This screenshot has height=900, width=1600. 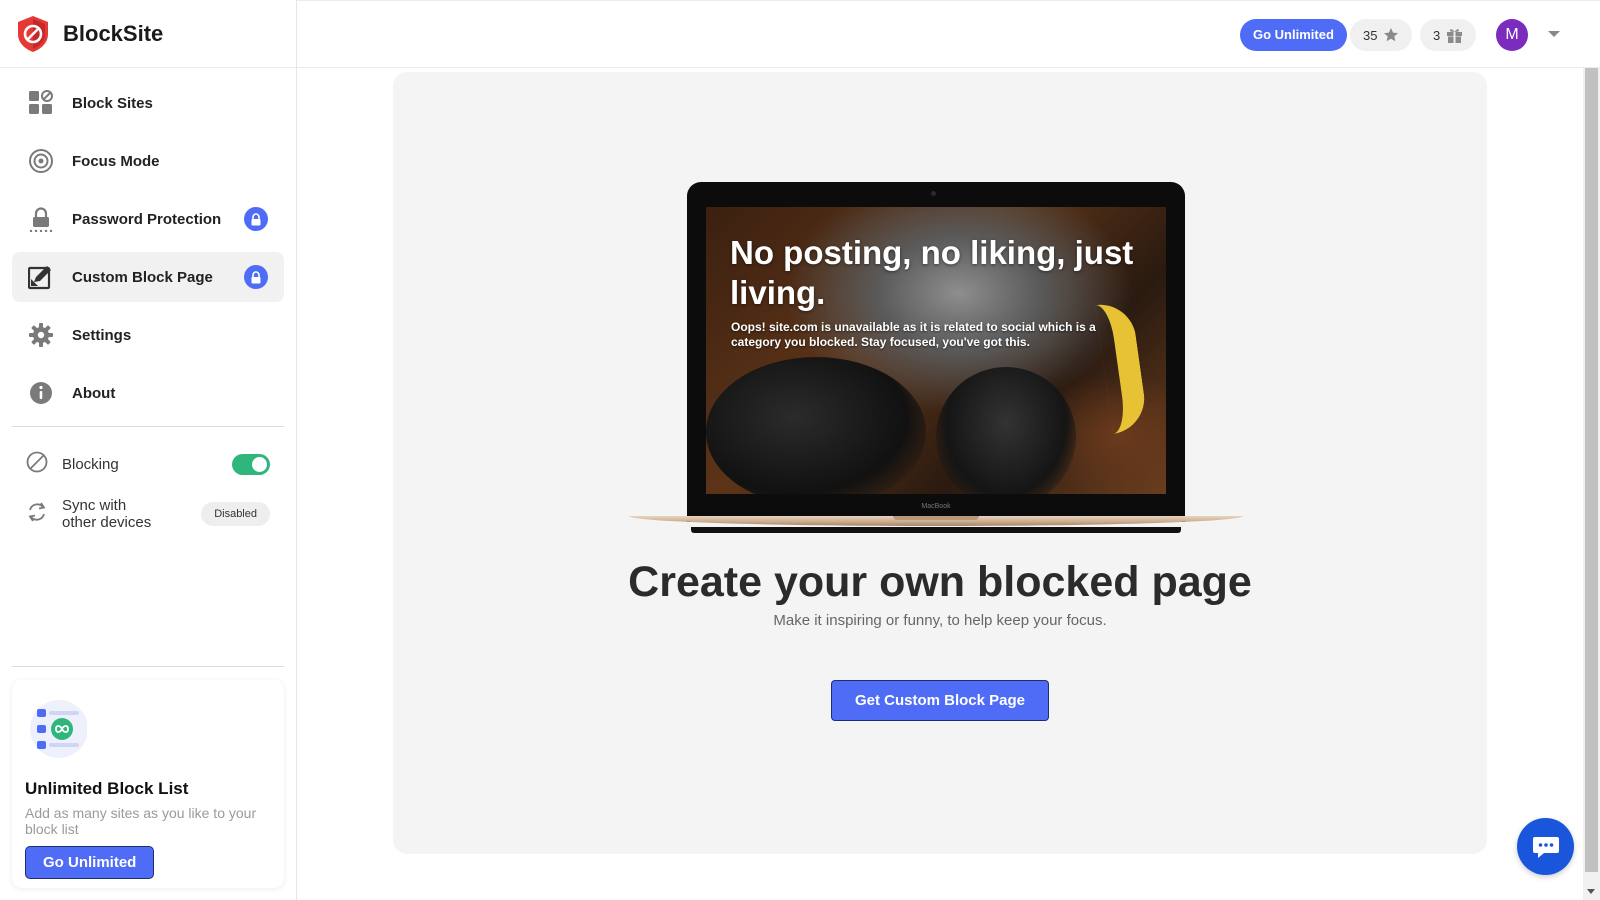 I want to click on sidebar-item-label: About, so click(x=94, y=393).